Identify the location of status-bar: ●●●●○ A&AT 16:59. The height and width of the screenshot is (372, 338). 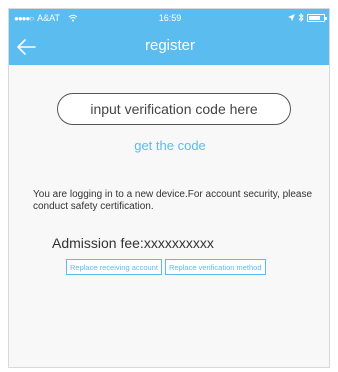
(169, 19).